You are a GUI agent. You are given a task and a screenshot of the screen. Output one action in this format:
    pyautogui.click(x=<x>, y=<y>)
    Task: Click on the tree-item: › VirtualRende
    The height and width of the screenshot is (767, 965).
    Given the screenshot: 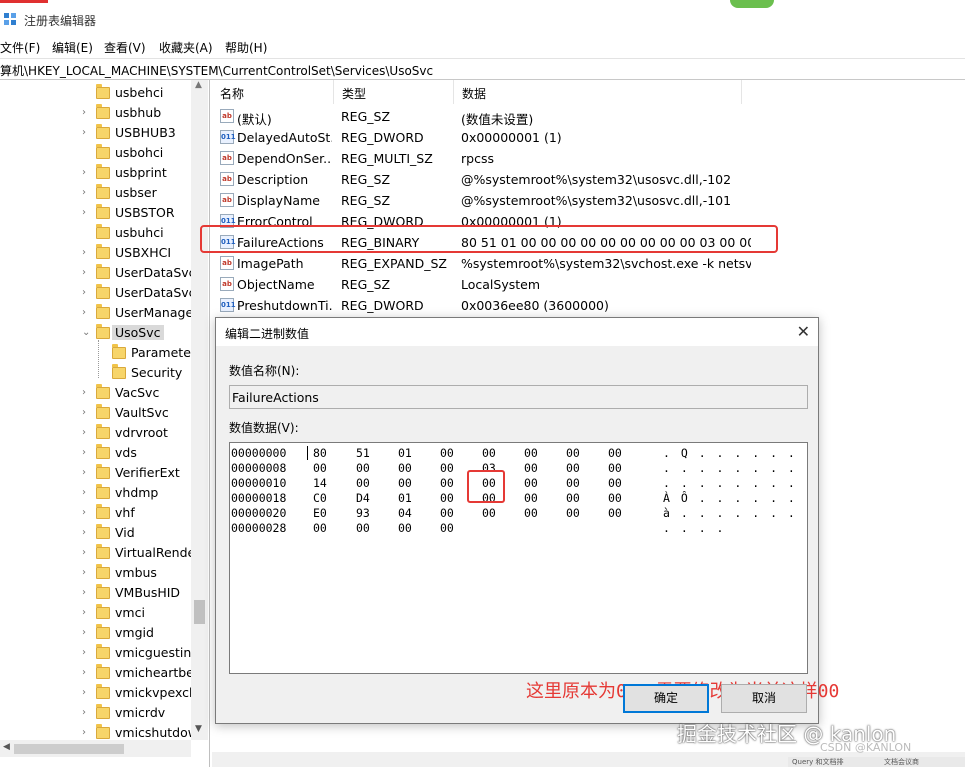 What is the action you would take?
    pyautogui.click(x=97, y=553)
    